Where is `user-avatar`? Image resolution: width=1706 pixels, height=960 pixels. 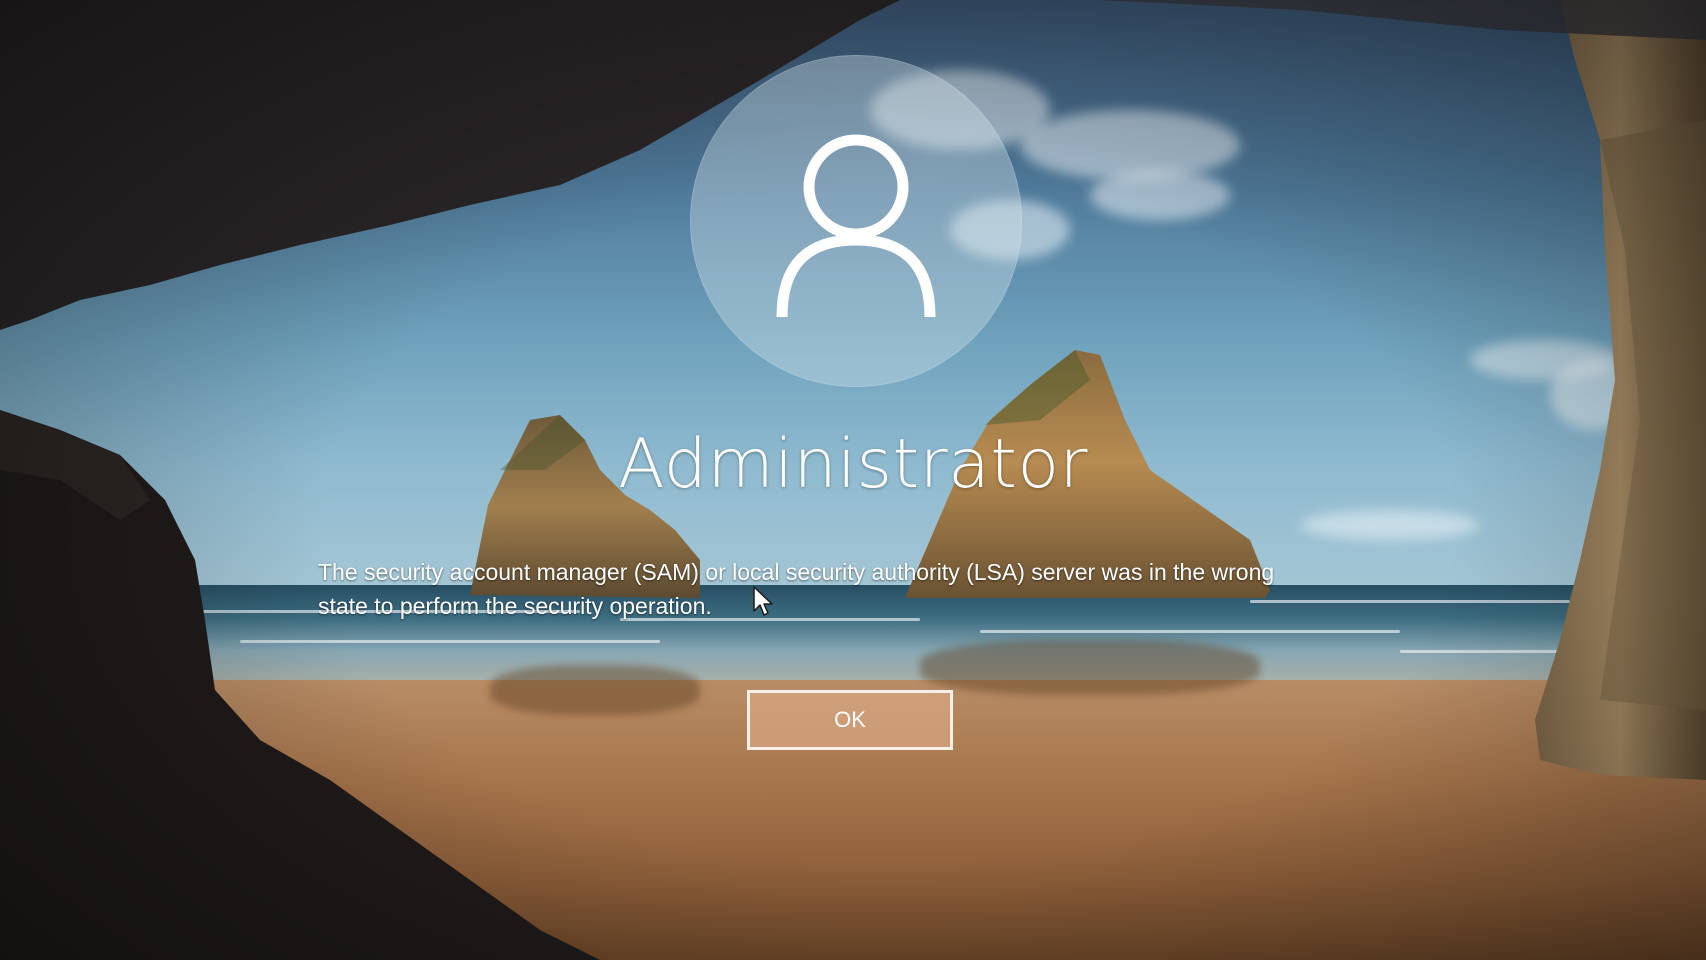
user-avatar is located at coordinates (856, 221).